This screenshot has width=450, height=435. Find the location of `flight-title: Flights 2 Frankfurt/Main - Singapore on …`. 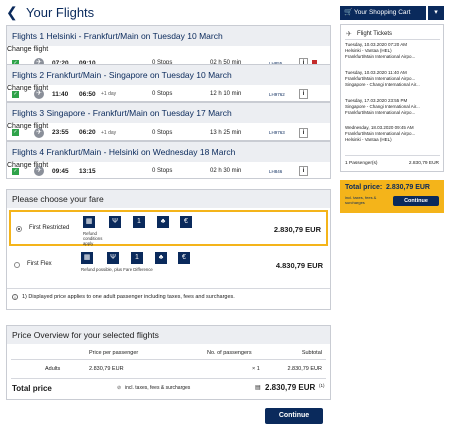

flight-title: Flights 2 Frankfurt/Main - Singapore on … is located at coordinates (122, 75).